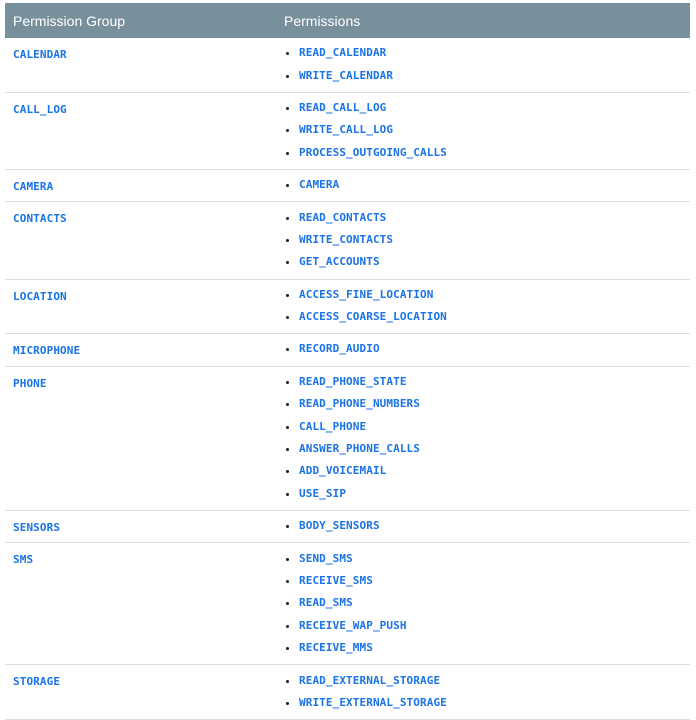  Describe the element at coordinates (40, 54) in the screenshot. I see `permission-group-name: CALENDAR` at that location.